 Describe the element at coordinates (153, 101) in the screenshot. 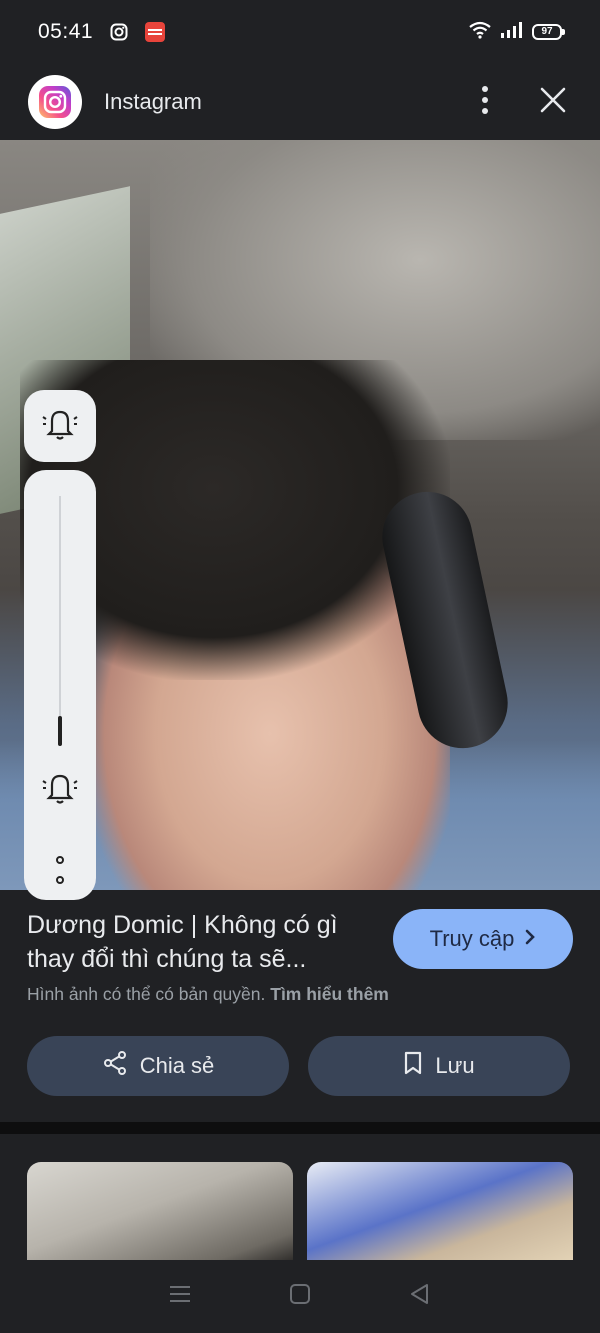

I see `app-title: Instagram` at that location.